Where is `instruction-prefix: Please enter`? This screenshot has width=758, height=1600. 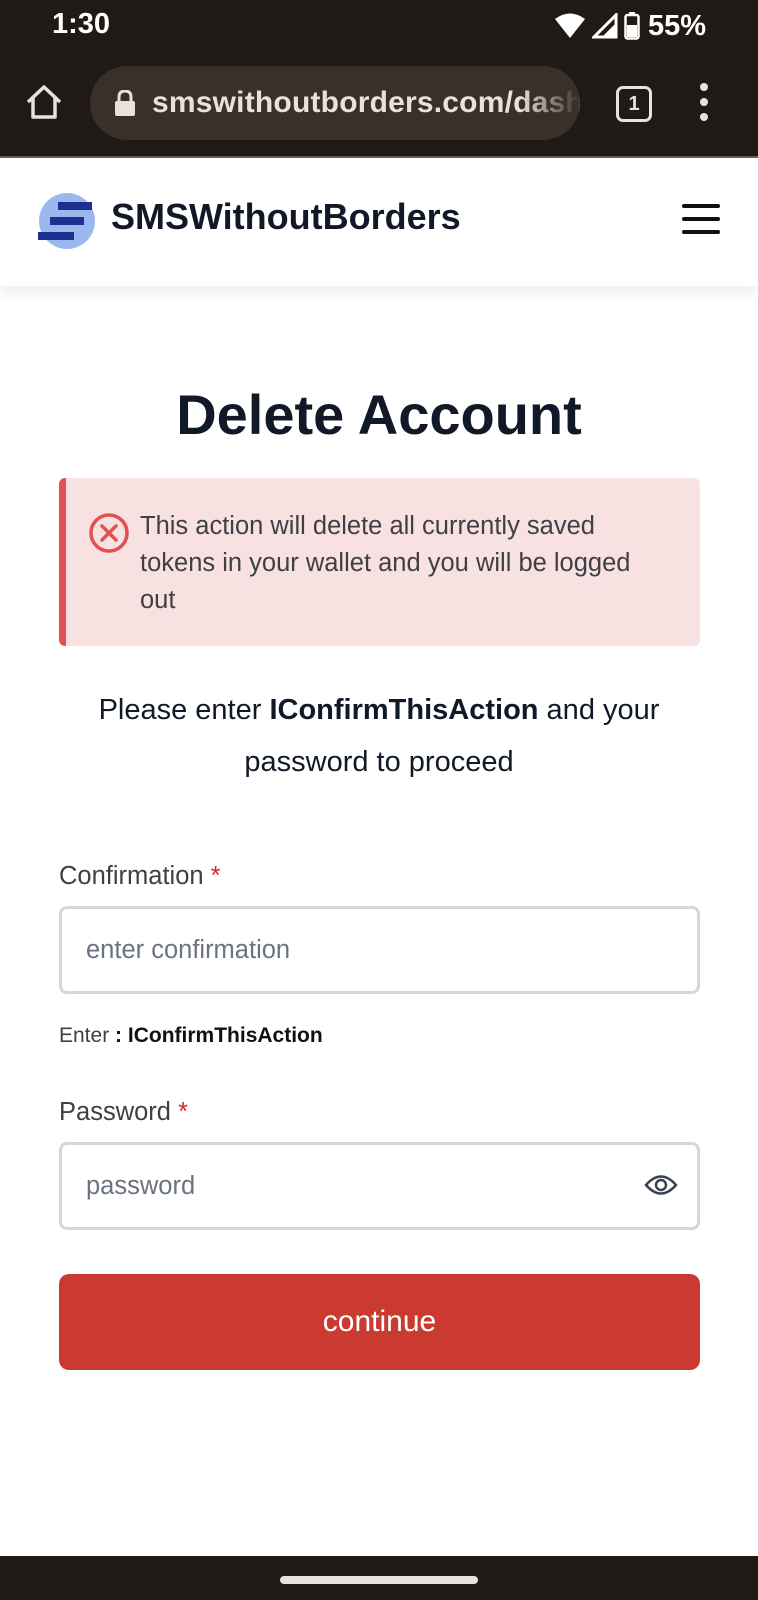 instruction-prefix: Please enter is located at coordinates (184, 710).